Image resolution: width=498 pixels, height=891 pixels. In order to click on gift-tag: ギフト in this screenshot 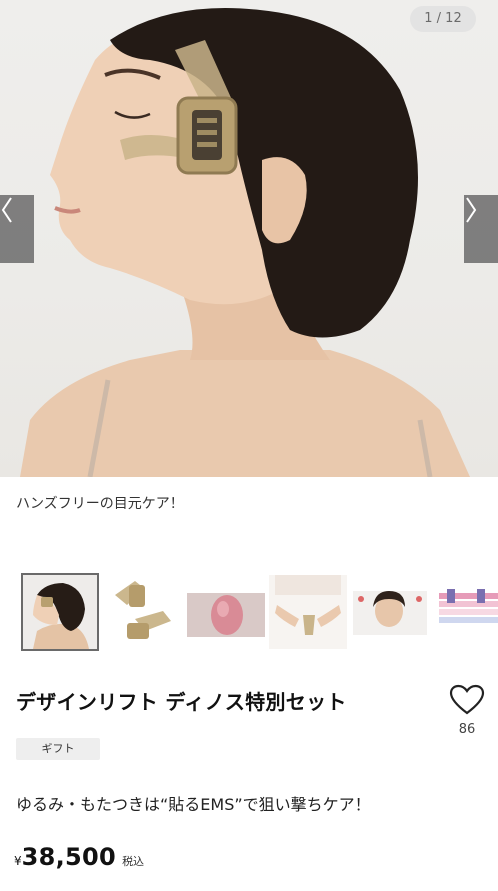, I will do `click(58, 749)`.